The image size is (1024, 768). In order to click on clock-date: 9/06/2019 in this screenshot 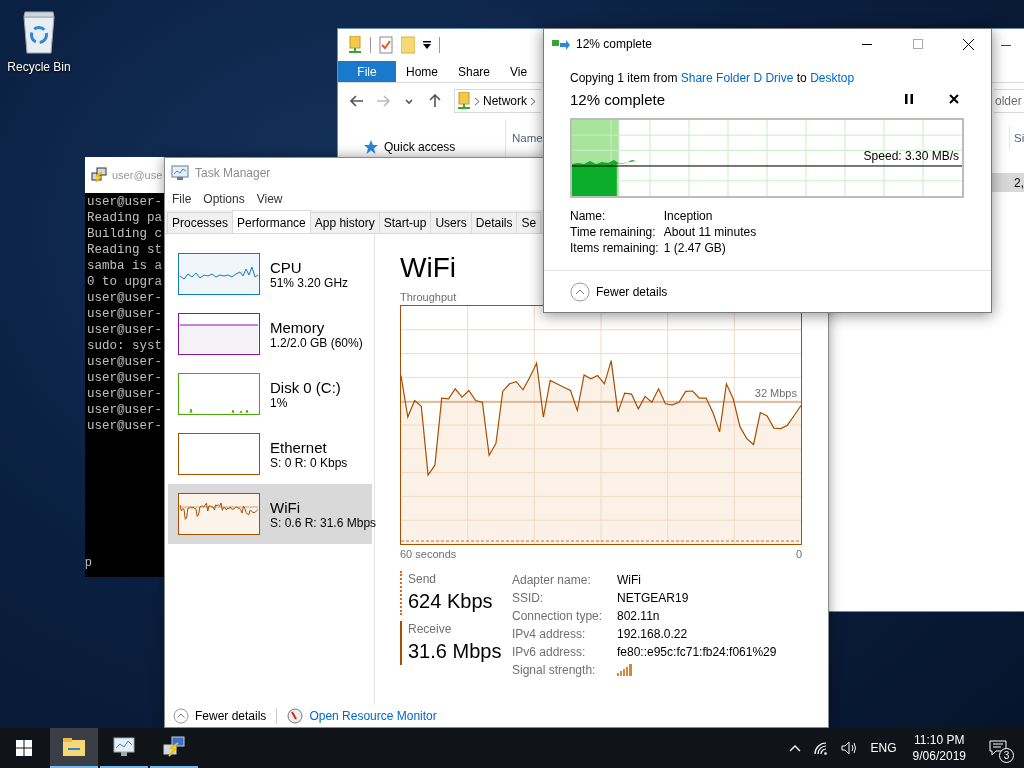, I will do `click(939, 756)`.